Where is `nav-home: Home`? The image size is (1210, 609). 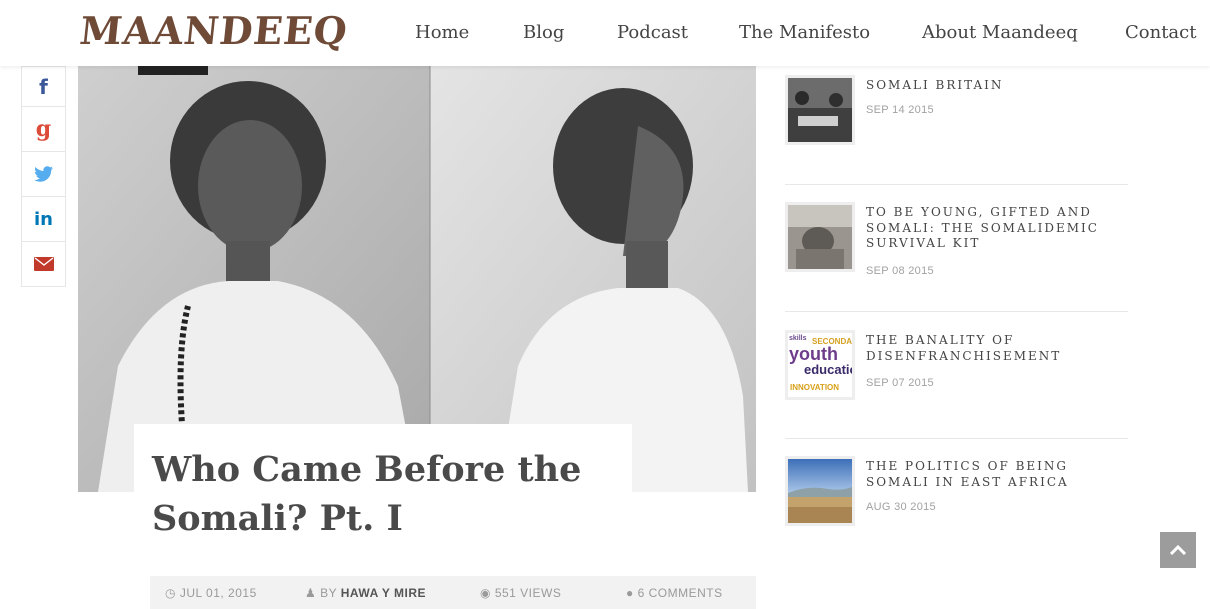
nav-home: Home is located at coordinates (442, 32).